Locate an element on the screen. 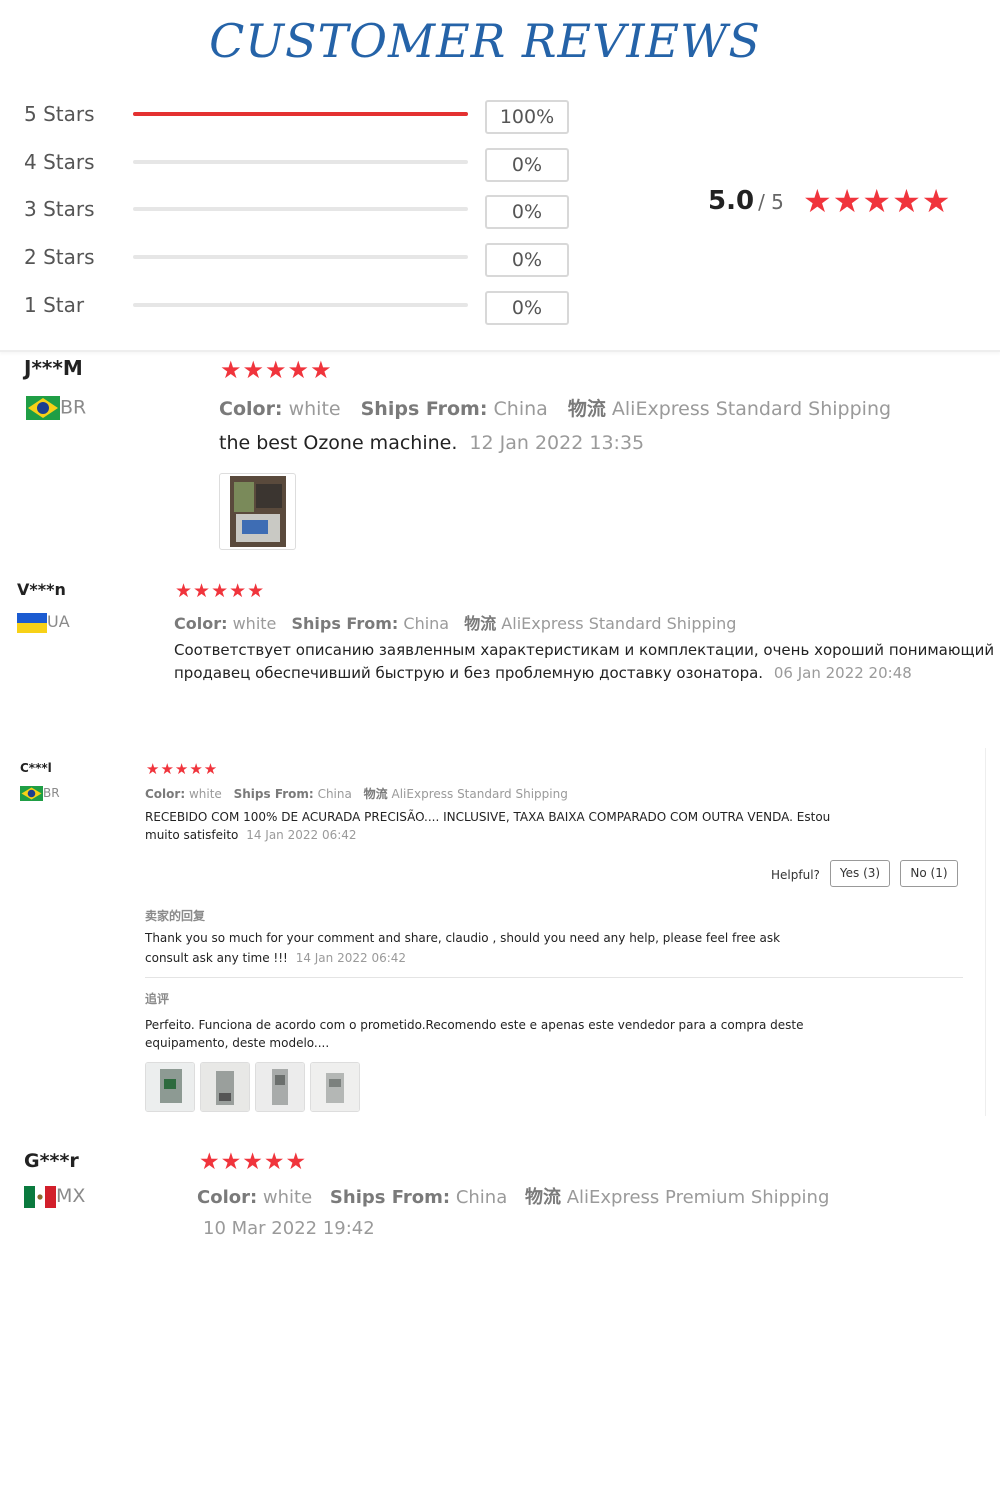 The height and width of the screenshot is (1500, 1000). rating-row-2: 2 Stars 0% is located at coordinates (304, 260).